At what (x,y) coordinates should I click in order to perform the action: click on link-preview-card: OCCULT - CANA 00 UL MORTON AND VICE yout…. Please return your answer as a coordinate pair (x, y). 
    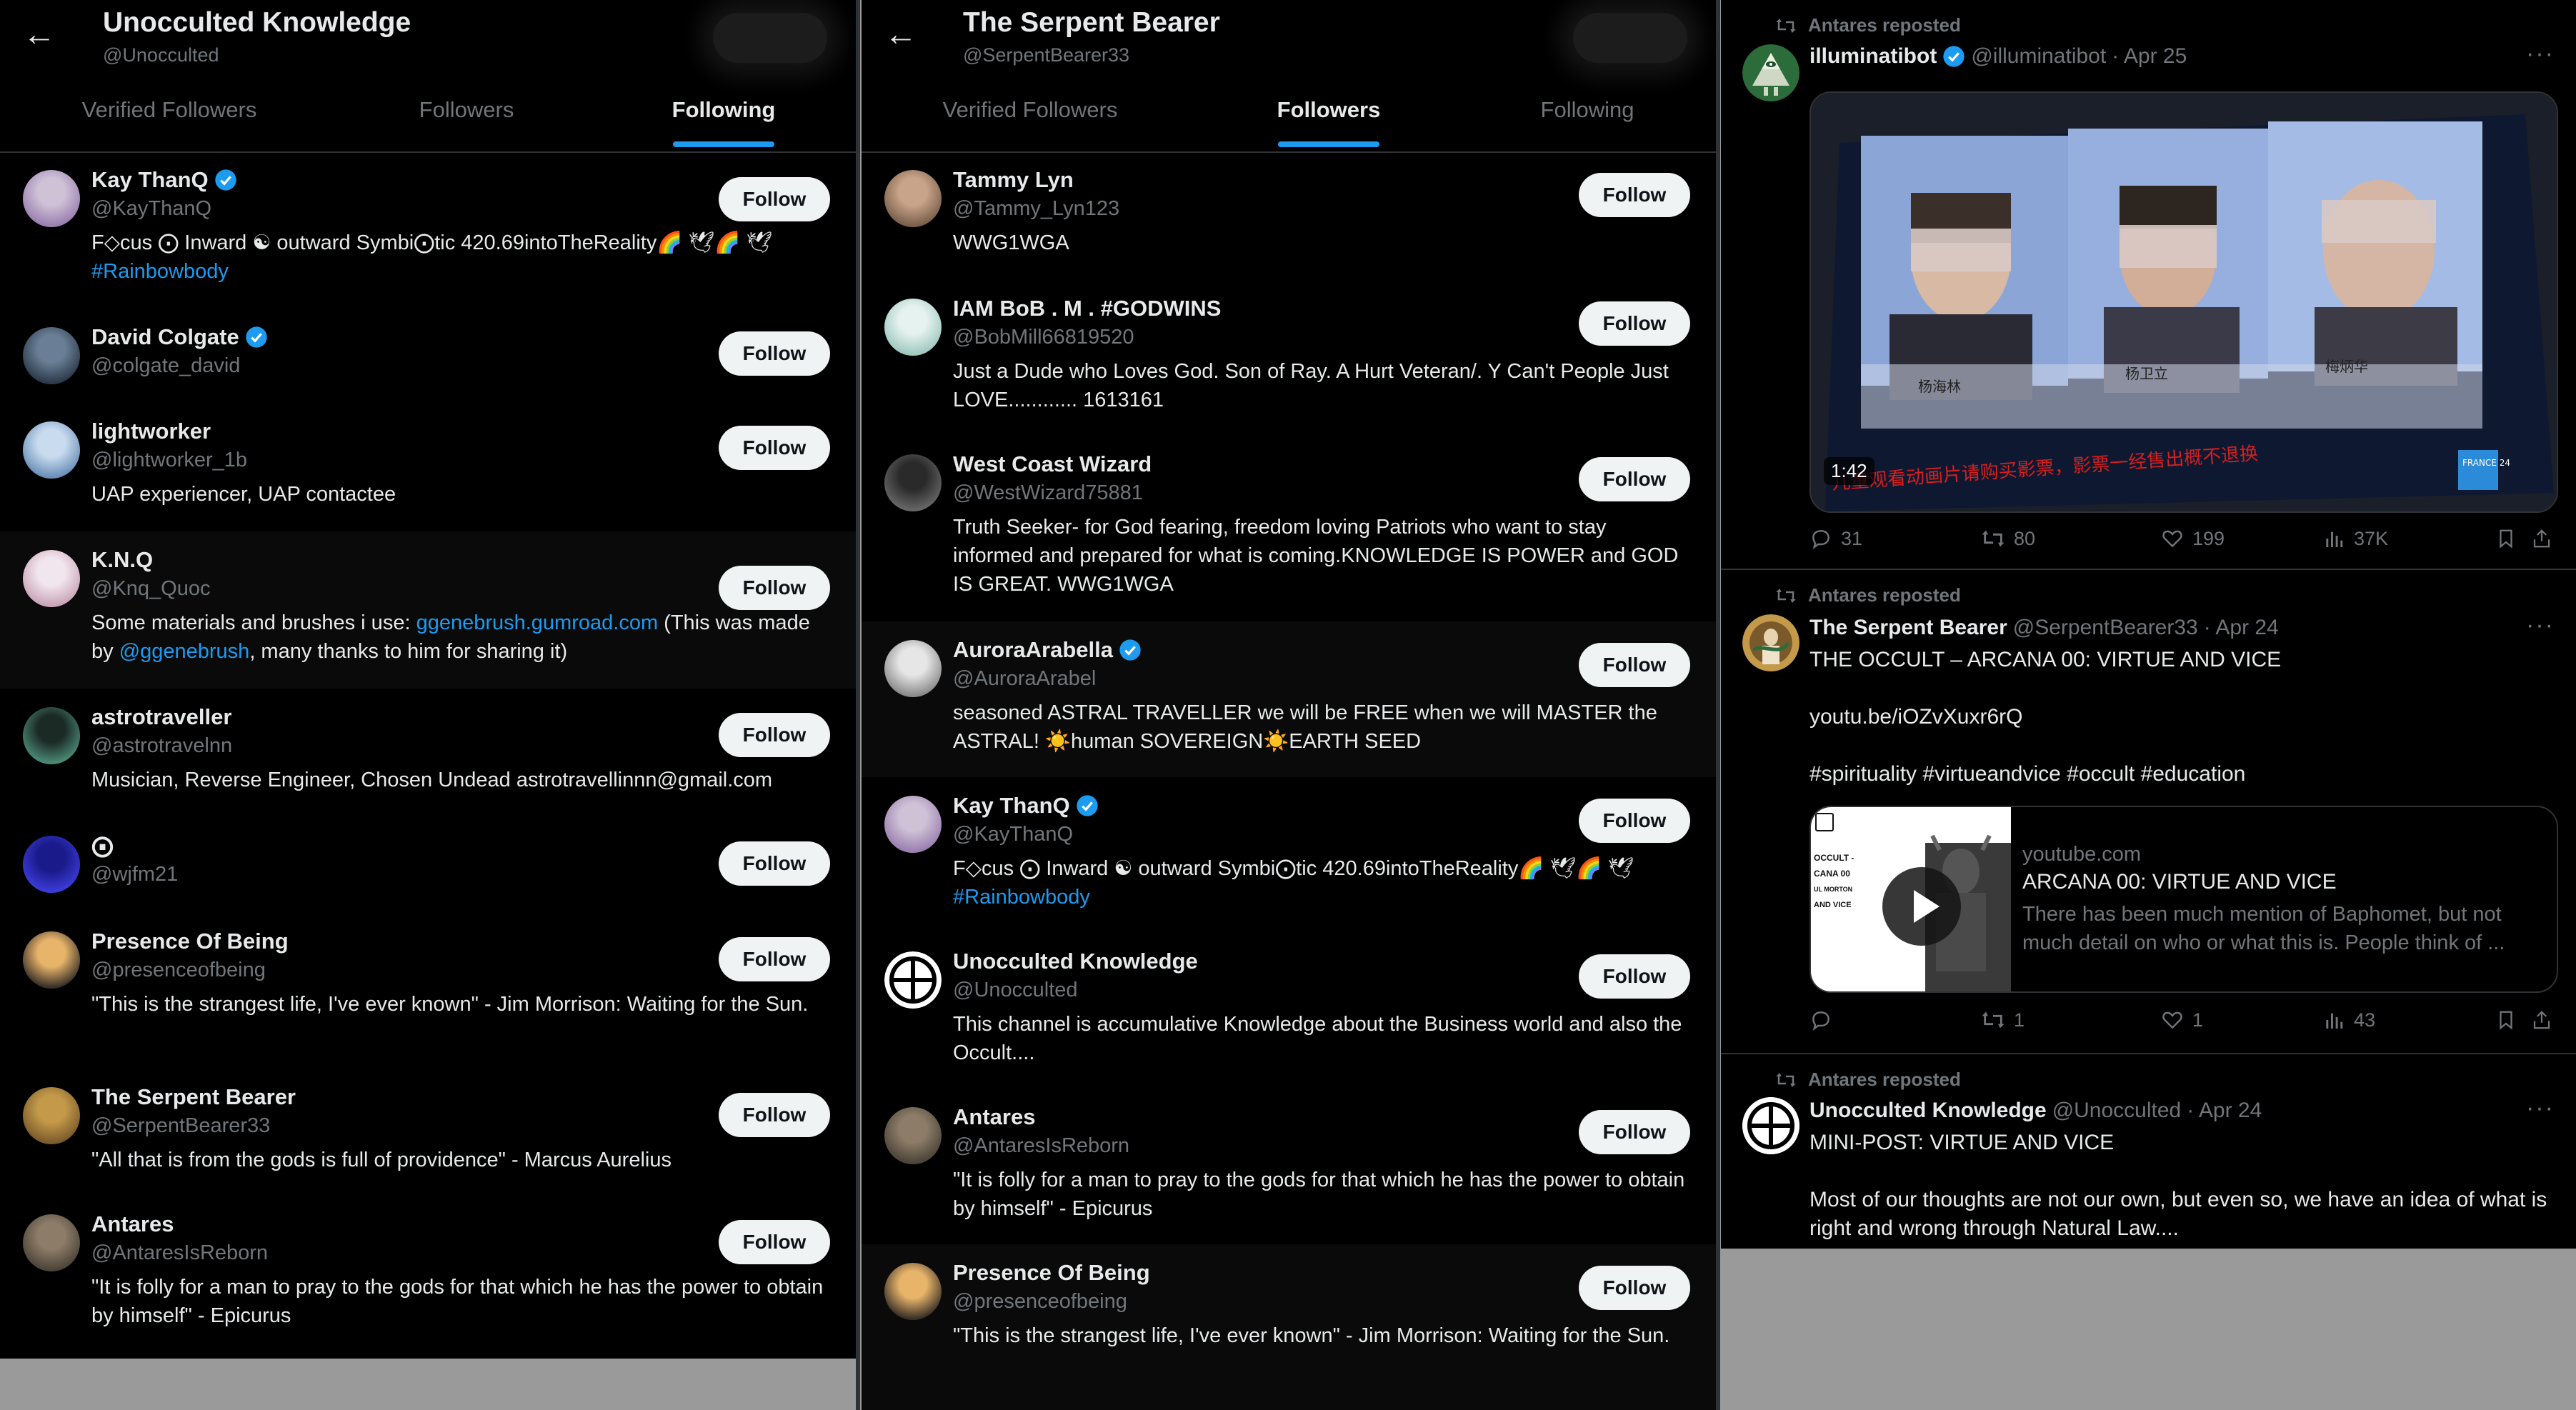
    Looking at the image, I should click on (2183, 899).